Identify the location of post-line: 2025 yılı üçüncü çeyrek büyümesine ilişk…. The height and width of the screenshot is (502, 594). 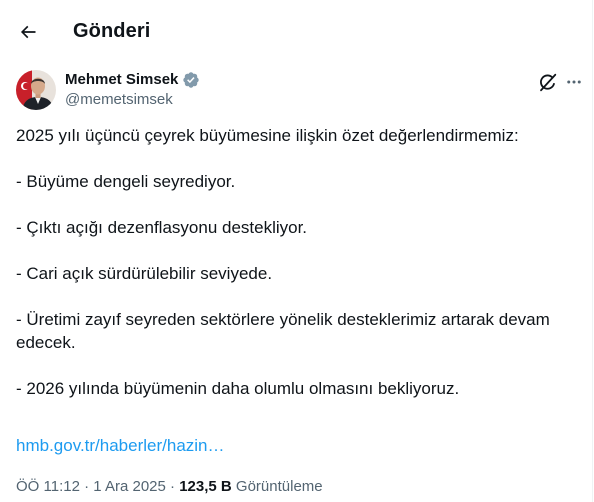
(267, 135).